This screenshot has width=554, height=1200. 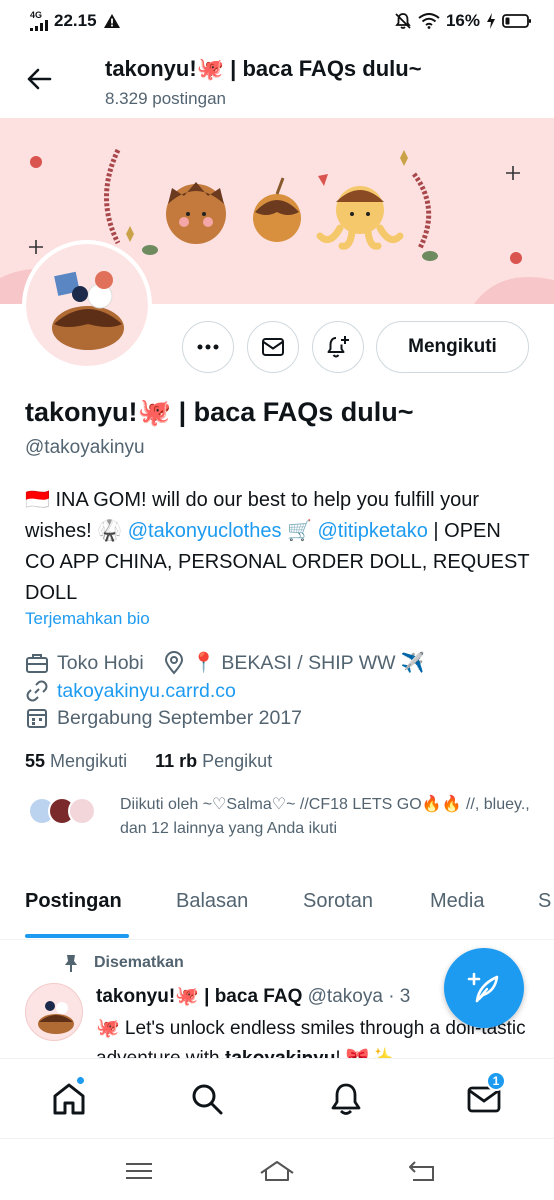 What do you see at coordinates (429, 21) in the screenshot?
I see `wifi-icon` at bounding box center [429, 21].